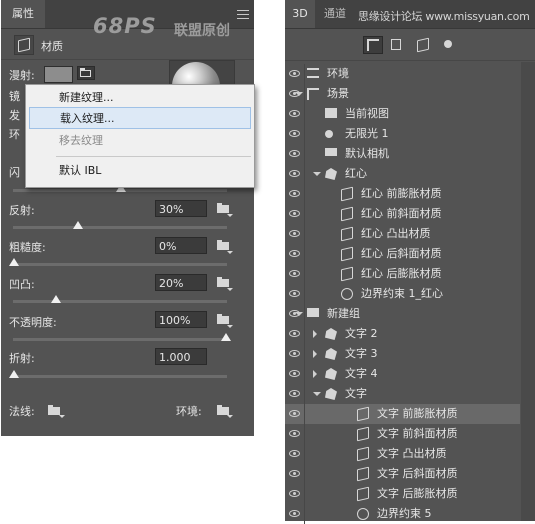 The image size is (535, 524). I want to click on layer-row: 红心 后斜面材质, so click(402, 254).